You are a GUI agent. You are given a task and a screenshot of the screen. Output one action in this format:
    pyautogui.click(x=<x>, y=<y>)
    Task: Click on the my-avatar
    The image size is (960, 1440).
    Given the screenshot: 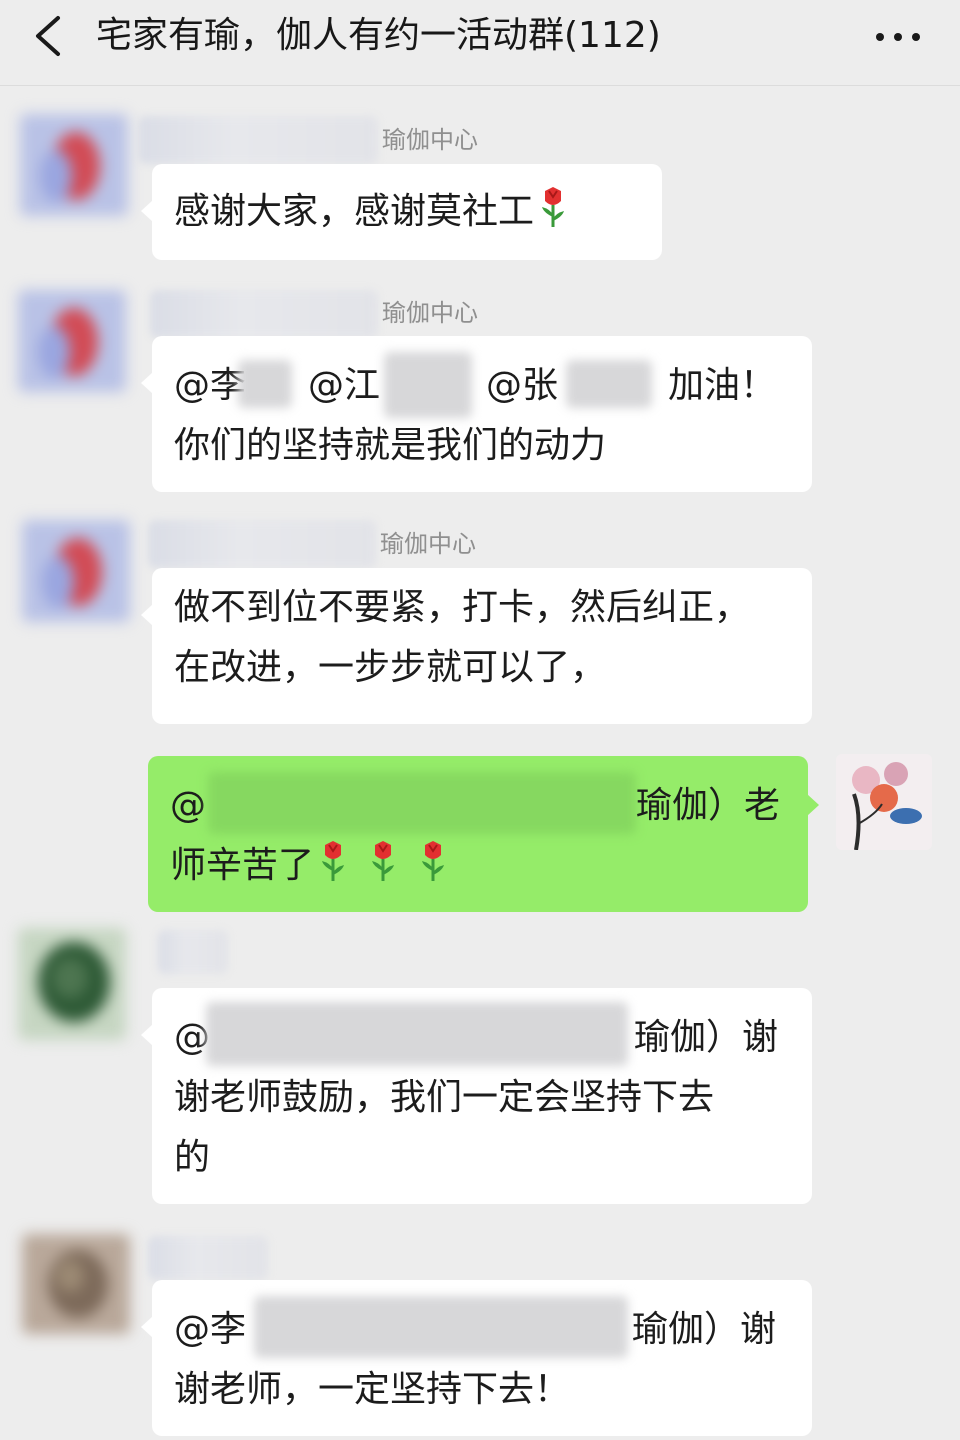 What is the action you would take?
    pyautogui.click(x=884, y=802)
    